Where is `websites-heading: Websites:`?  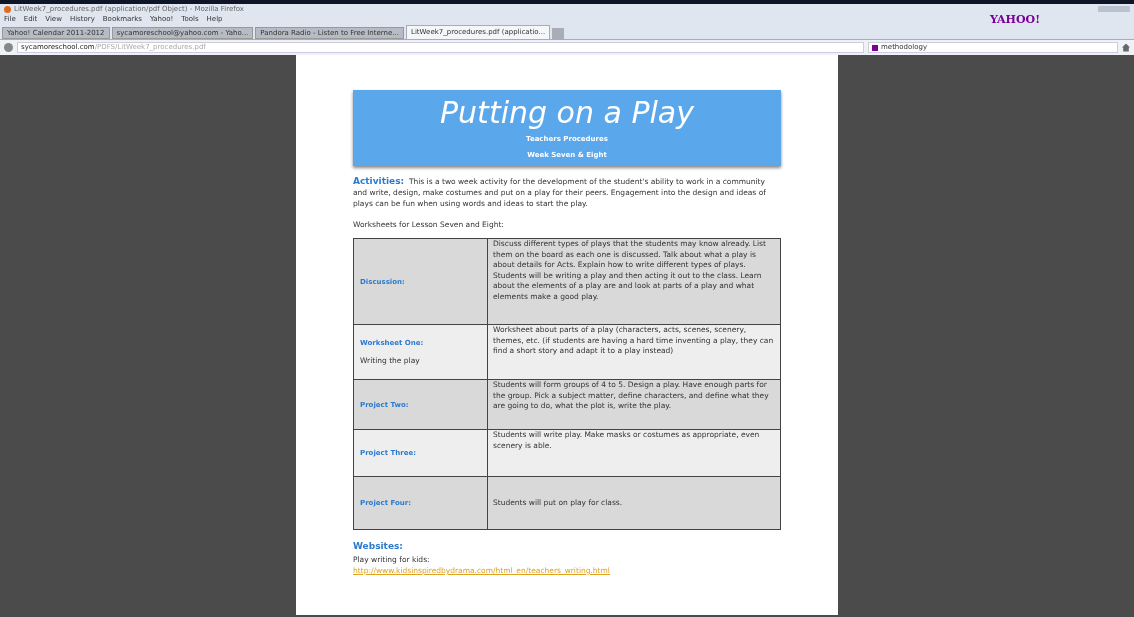
websites-heading: Websites: is located at coordinates (378, 547).